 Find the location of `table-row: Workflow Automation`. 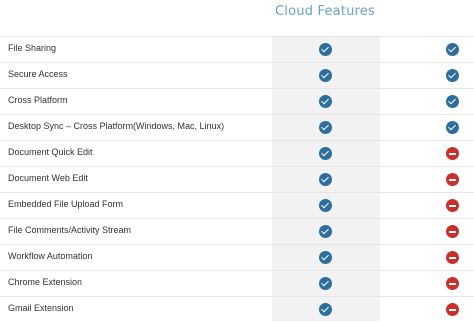

table-row: Workflow Automation is located at coordinates (237, 257).